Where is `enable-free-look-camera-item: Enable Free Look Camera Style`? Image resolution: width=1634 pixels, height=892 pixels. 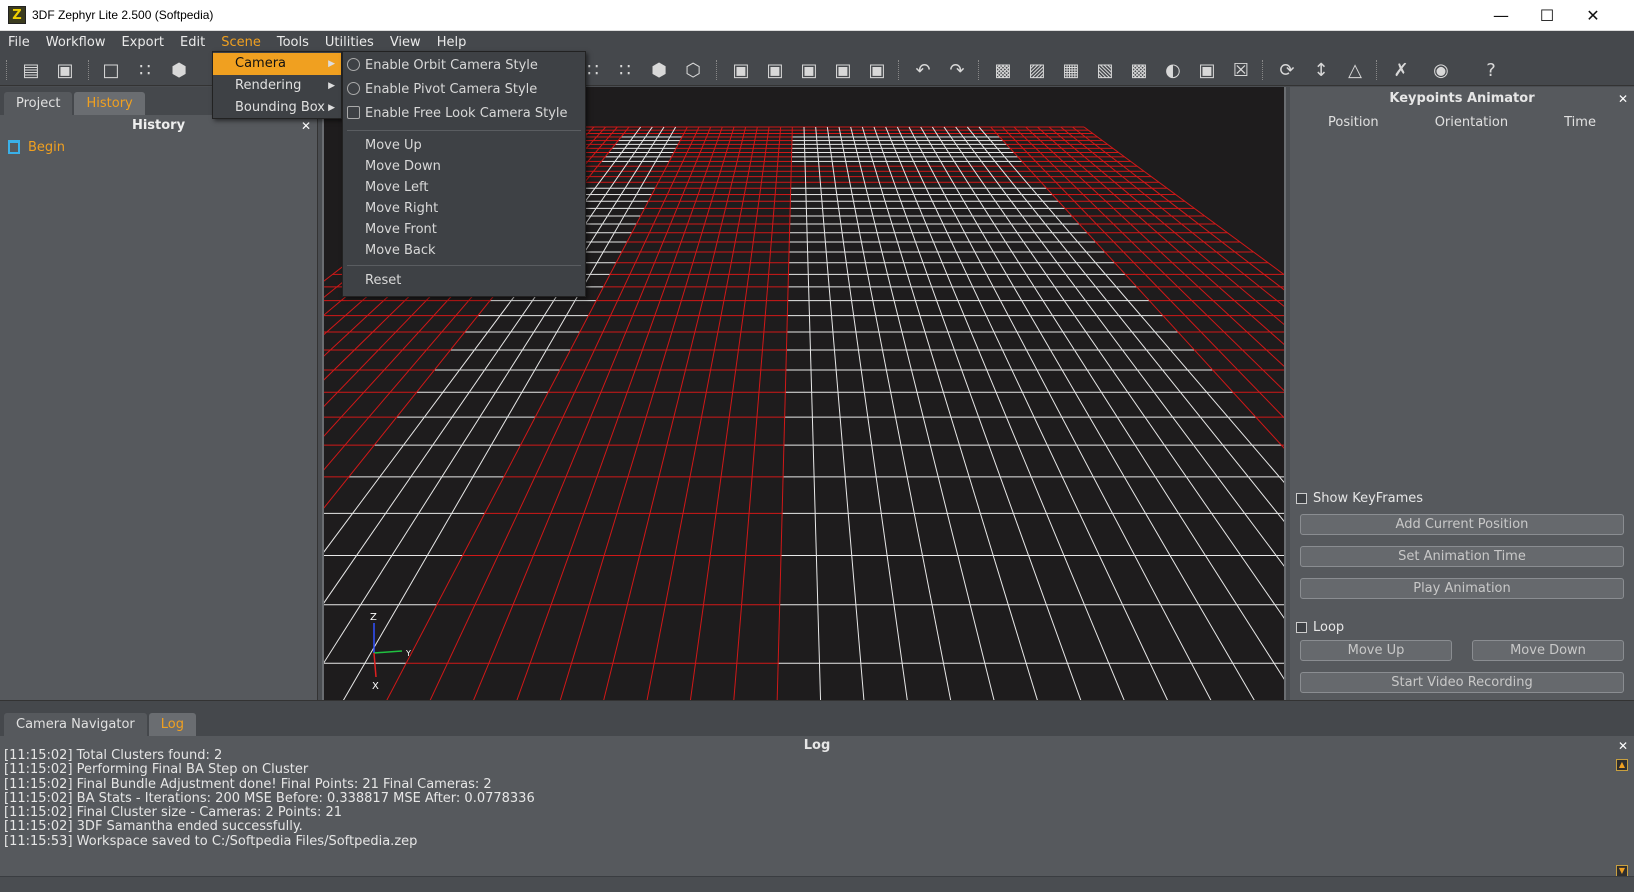
enable-free-look-camera-item: Enable Free Look Camera Style is located at coordinates (464, 114).